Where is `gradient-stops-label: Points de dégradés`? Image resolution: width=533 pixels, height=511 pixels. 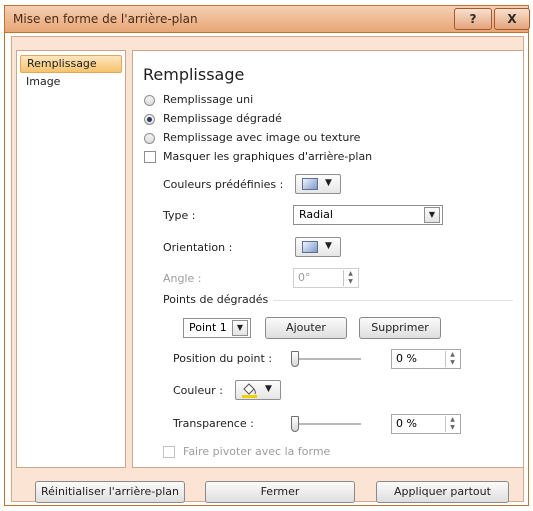
gradient-stops-label: Points de dégradés is located at coordinates (216, 299).